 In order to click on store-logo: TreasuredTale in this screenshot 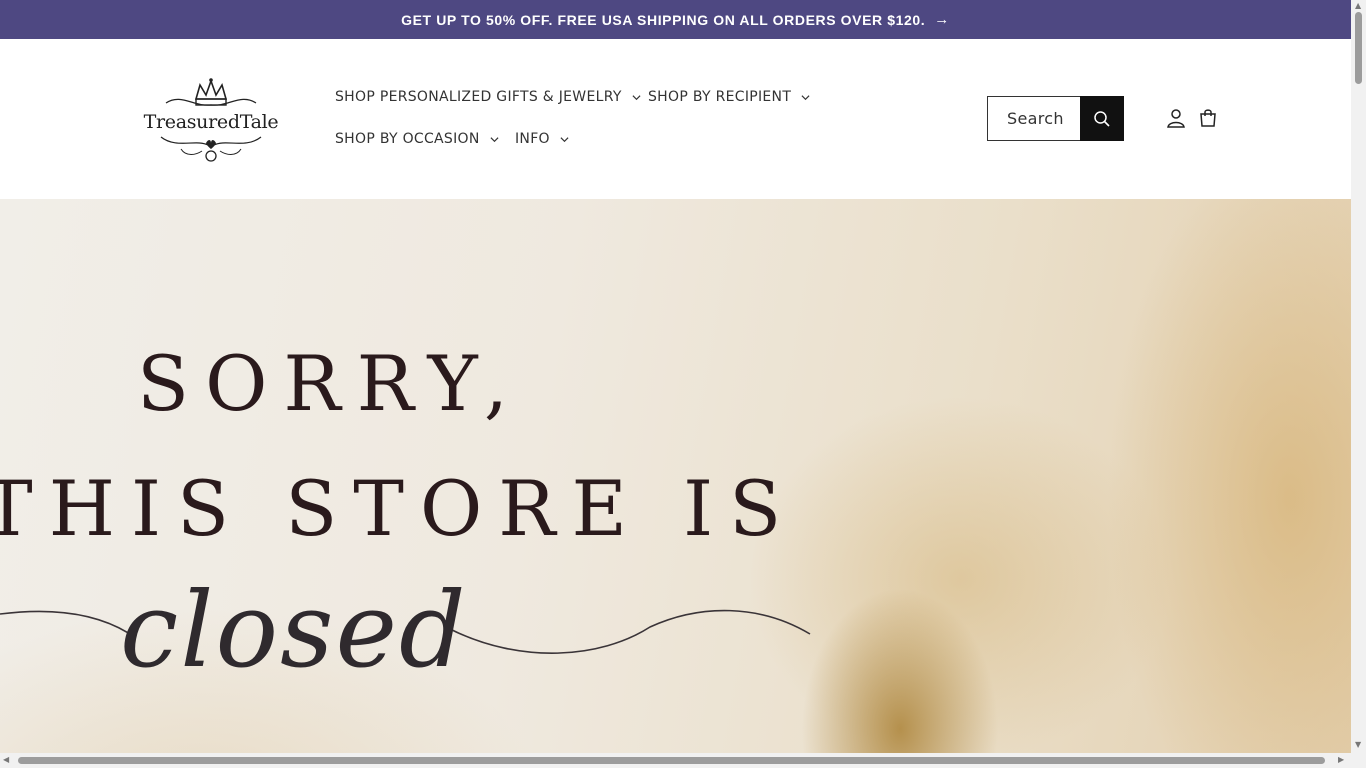, I will do `click(211, 120)`.